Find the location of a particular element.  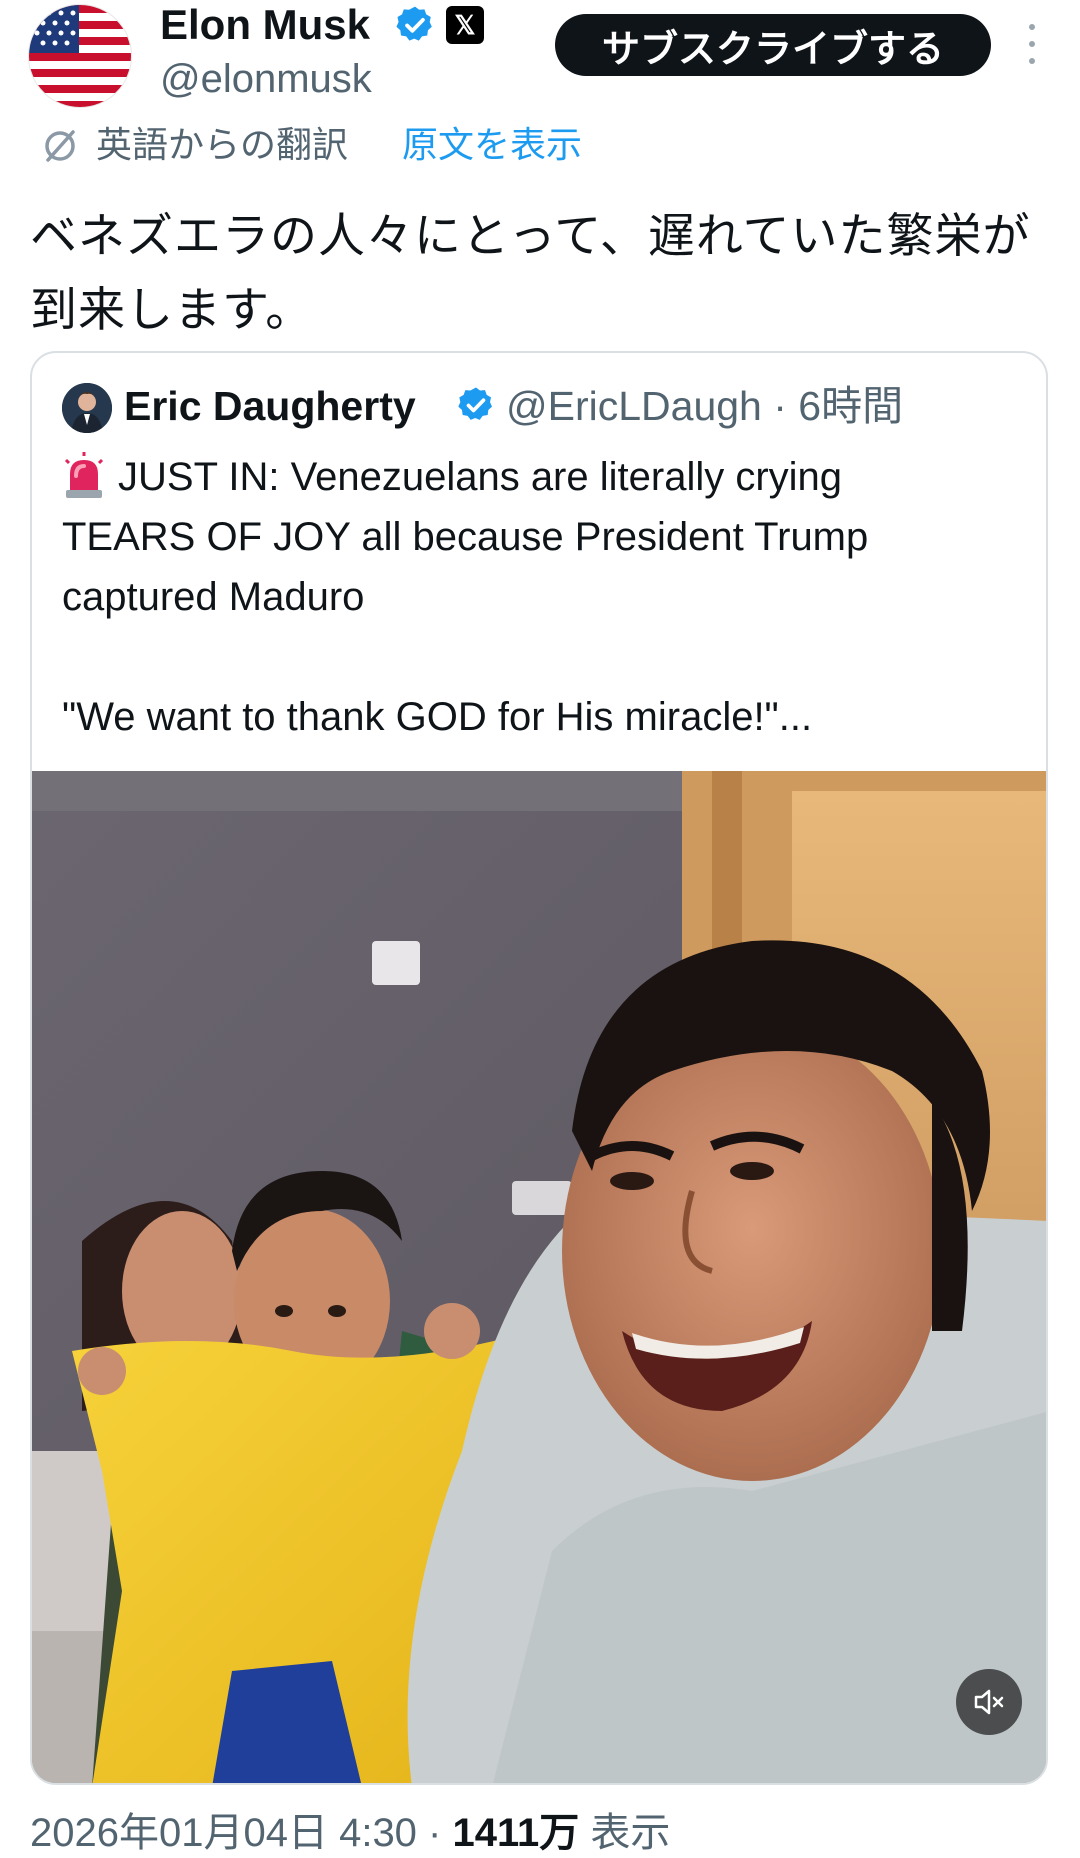

us-flag-avatar-image is located at coordinates (80, 56).